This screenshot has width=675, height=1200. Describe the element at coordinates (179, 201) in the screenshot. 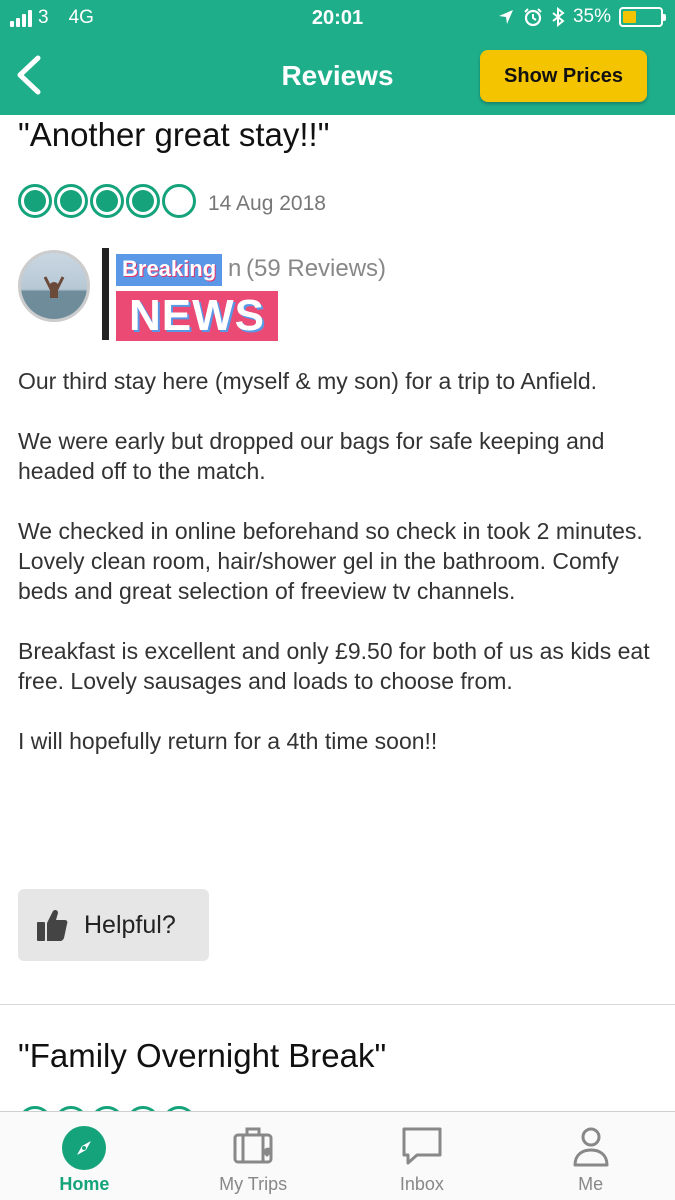

I see `rating-bubble-empty` at that location.